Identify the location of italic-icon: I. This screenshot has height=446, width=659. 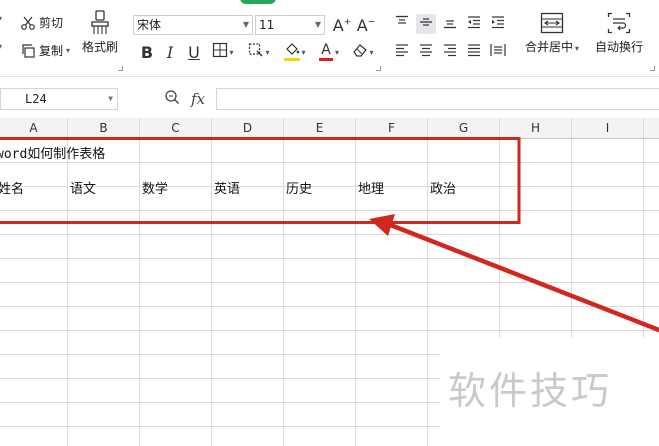
(170, 52).